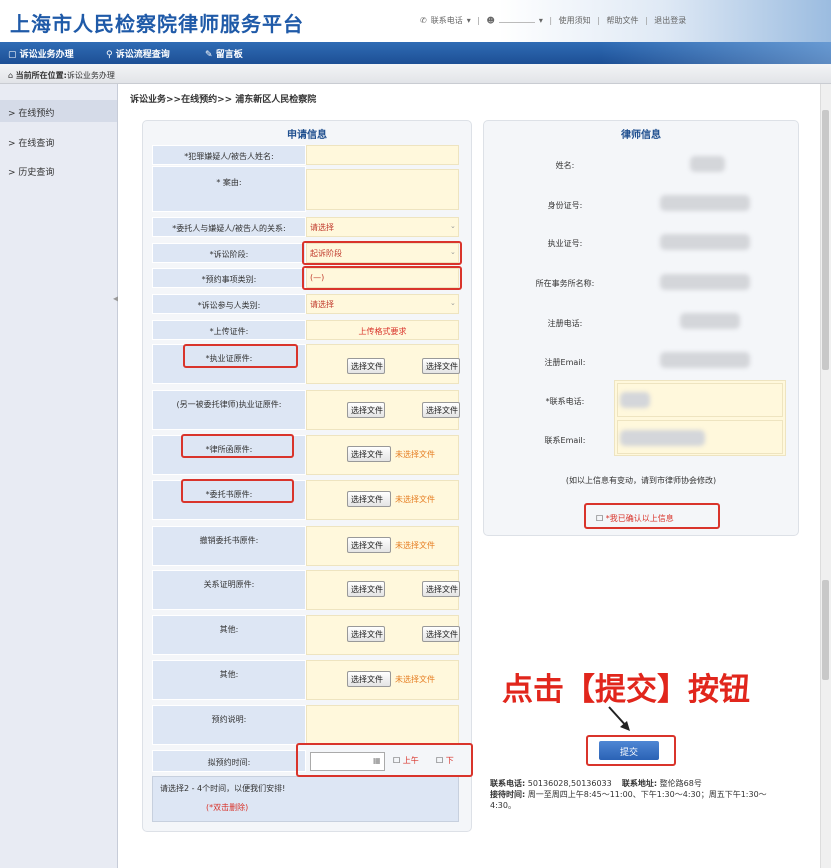  What do you see at coordinates (662, 438) in the screenshot?
I see `lawyer-contact-email-value` at bounding box center [662, 438].